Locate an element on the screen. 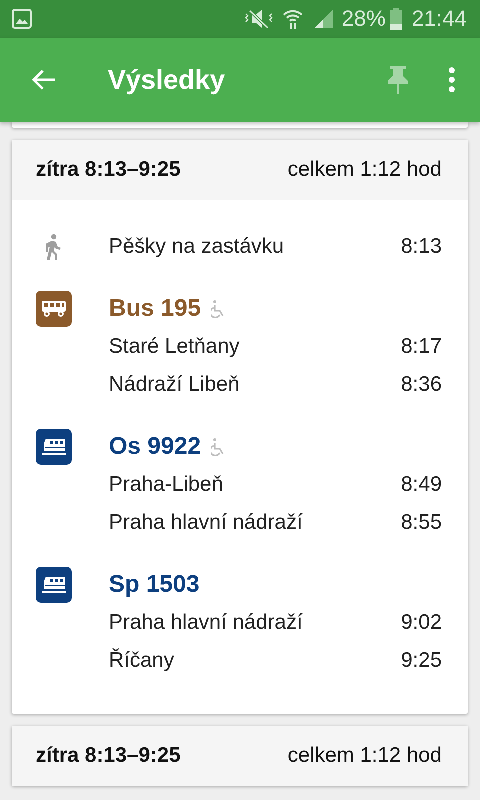  signal-icon is located at coordinates (324, 19).